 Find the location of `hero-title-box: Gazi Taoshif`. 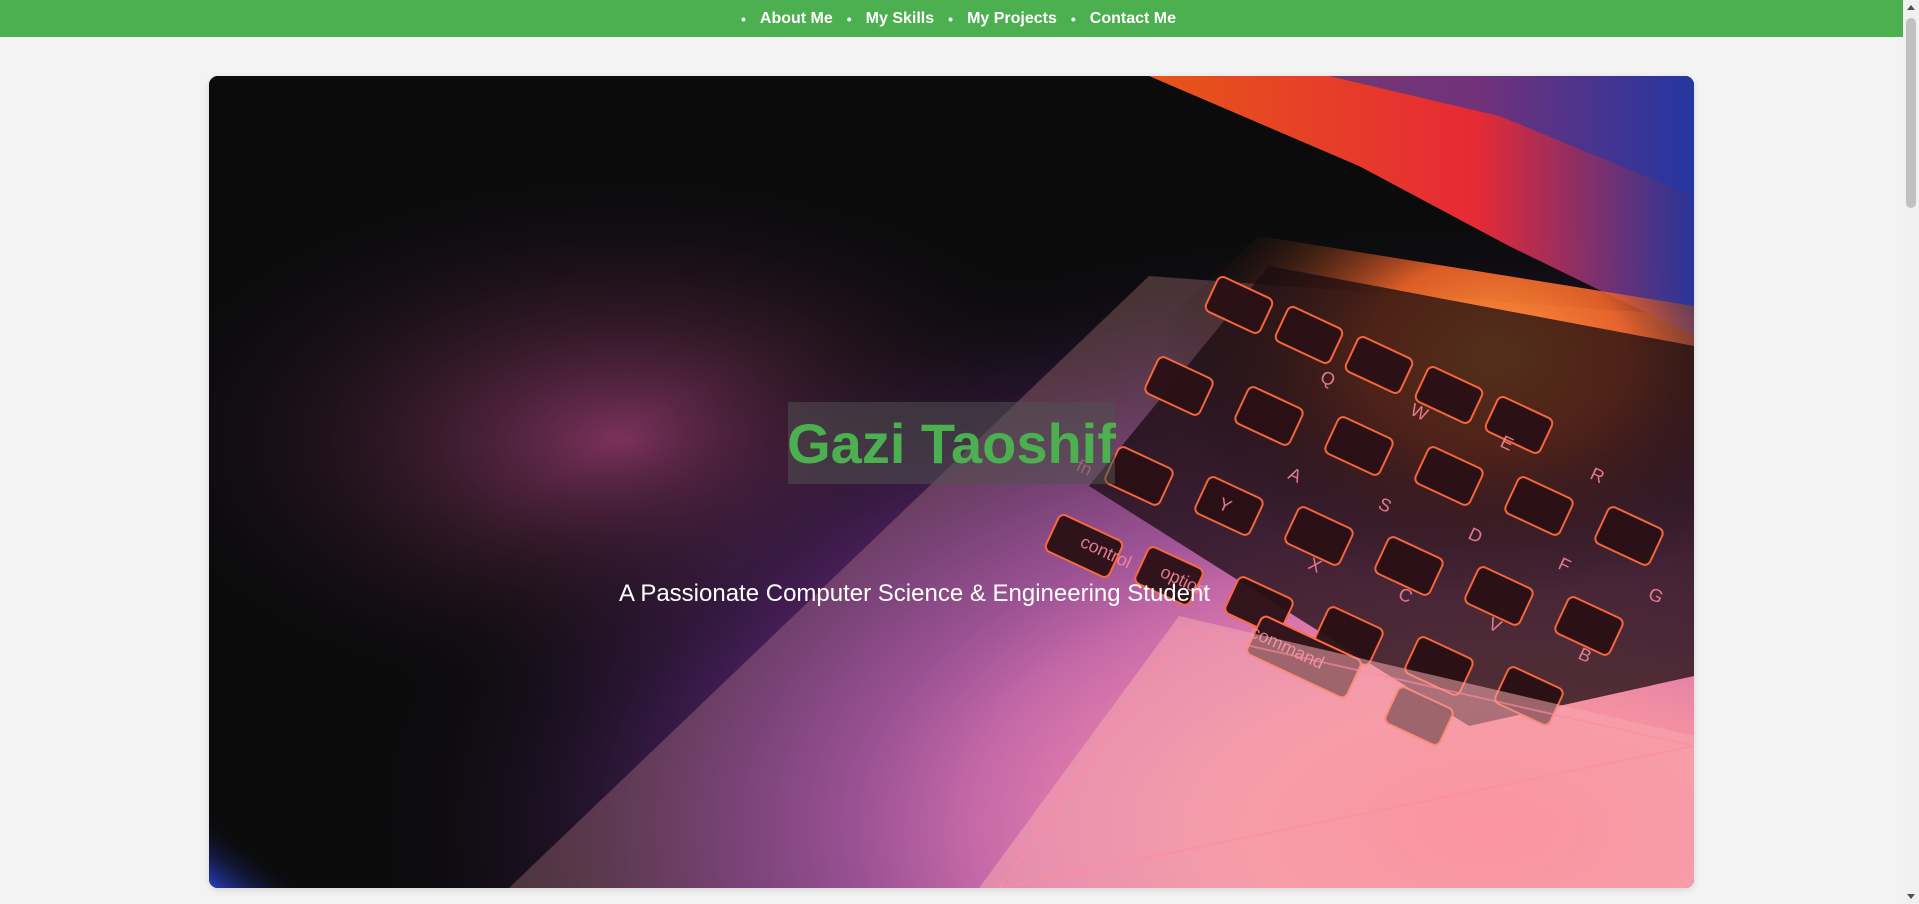

hero-title-box: Gazi Taoshif is located at coordinates (951, 443).